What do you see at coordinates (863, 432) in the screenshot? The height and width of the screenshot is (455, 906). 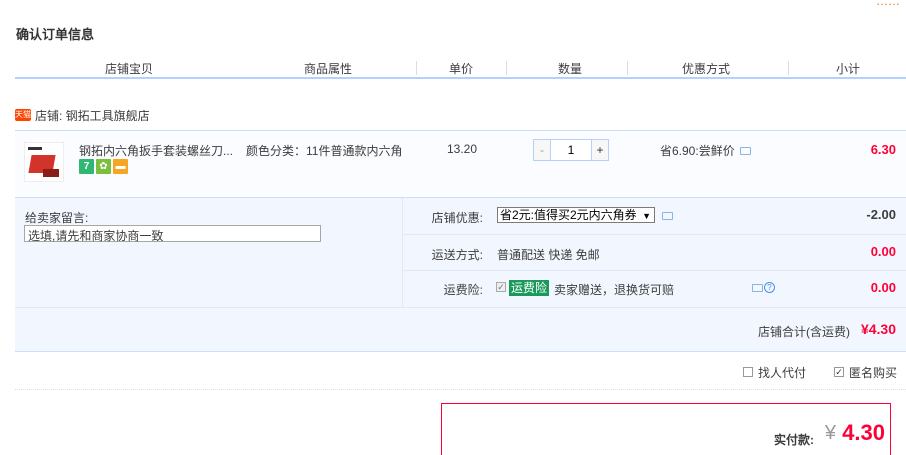 I see `actual-payment-value: 4.30` at bounding box center [863, 432].